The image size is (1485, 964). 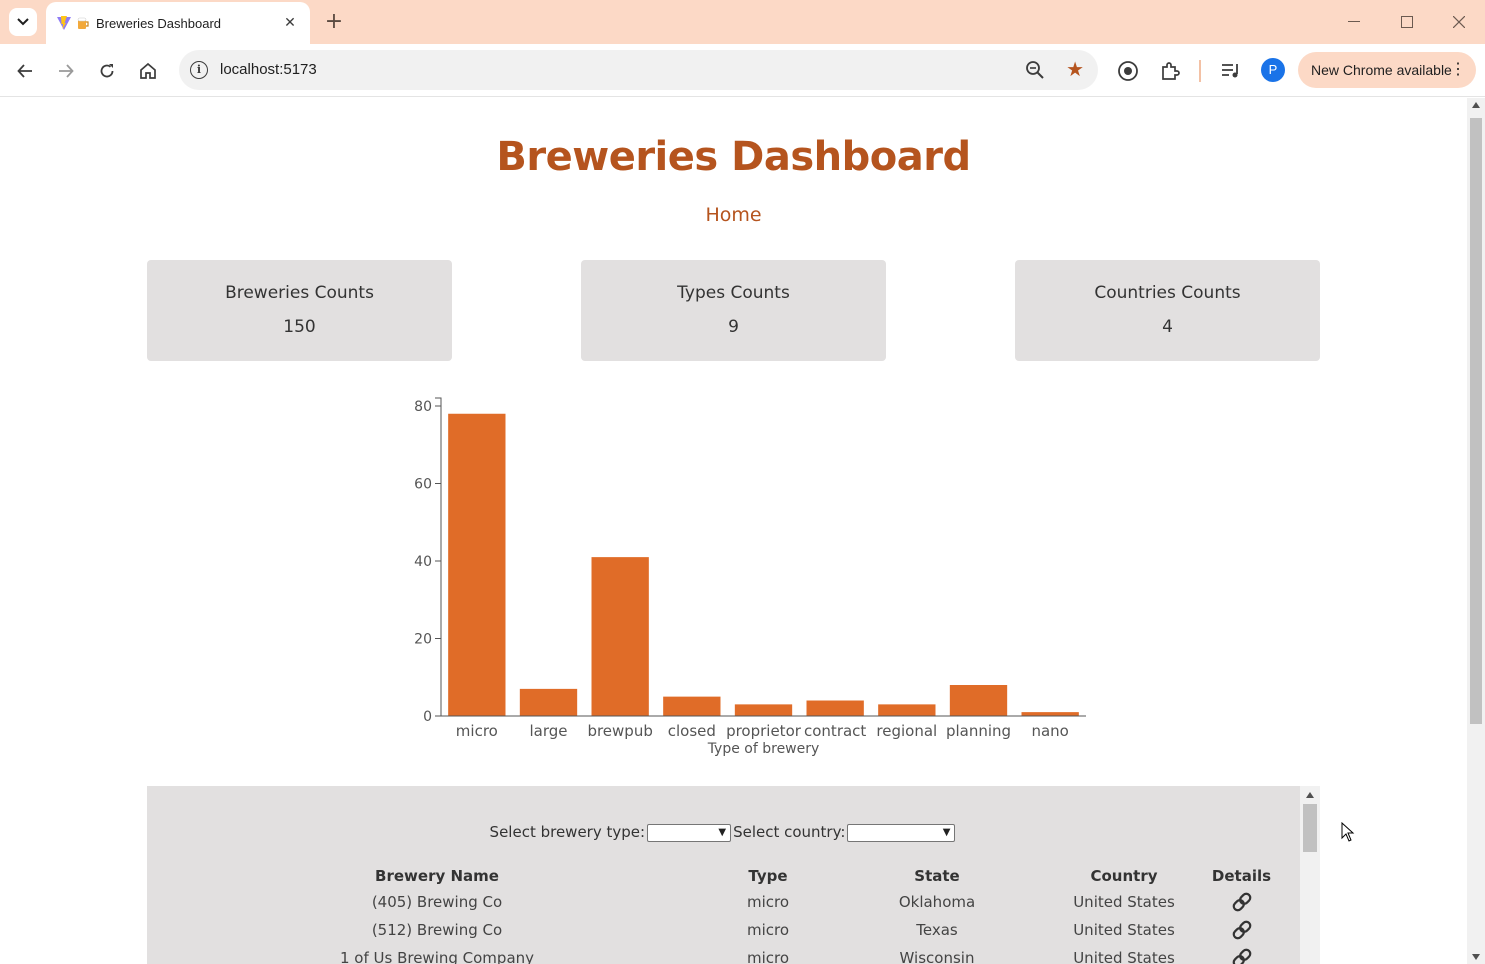 I want to click on x-tick-label: contract, so click(x=835, y=731).